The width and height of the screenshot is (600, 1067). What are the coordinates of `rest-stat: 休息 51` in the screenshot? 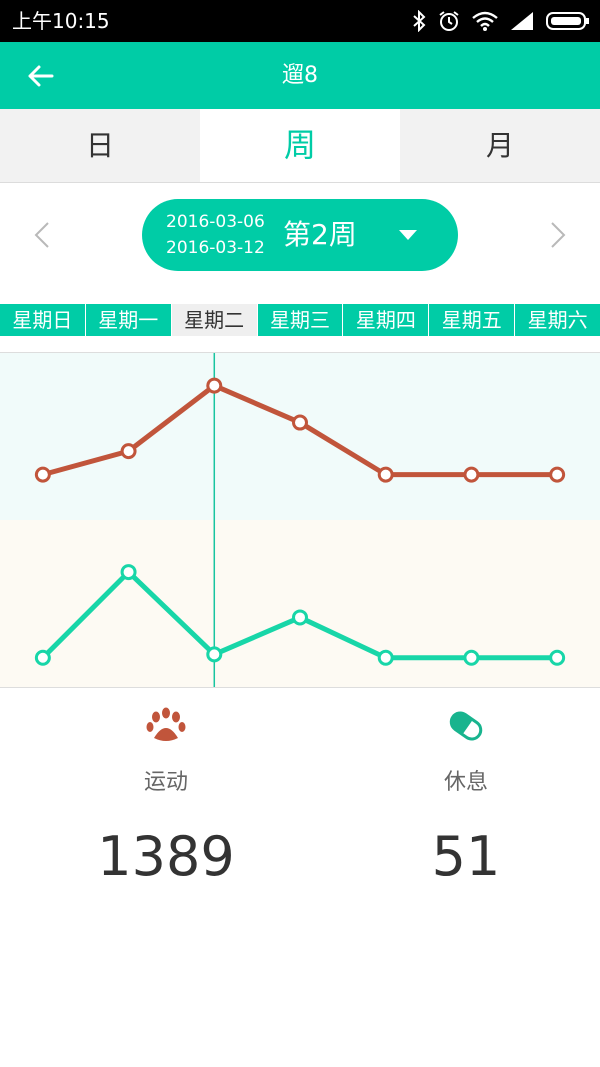 It's located at (458, 795).